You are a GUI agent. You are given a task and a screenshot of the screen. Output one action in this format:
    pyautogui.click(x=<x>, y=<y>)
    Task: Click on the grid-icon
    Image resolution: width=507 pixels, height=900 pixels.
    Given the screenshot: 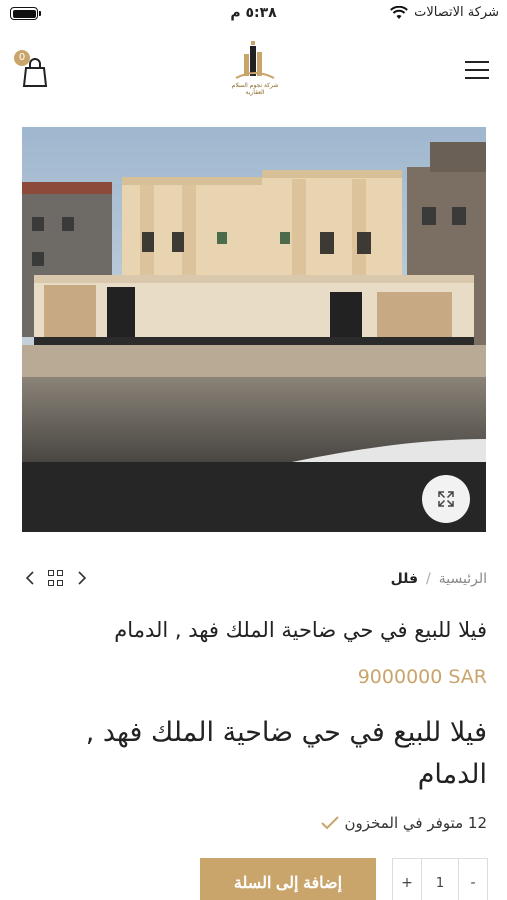 What is the action you would take?
    pyautogui.click(x=56, y=578)
    